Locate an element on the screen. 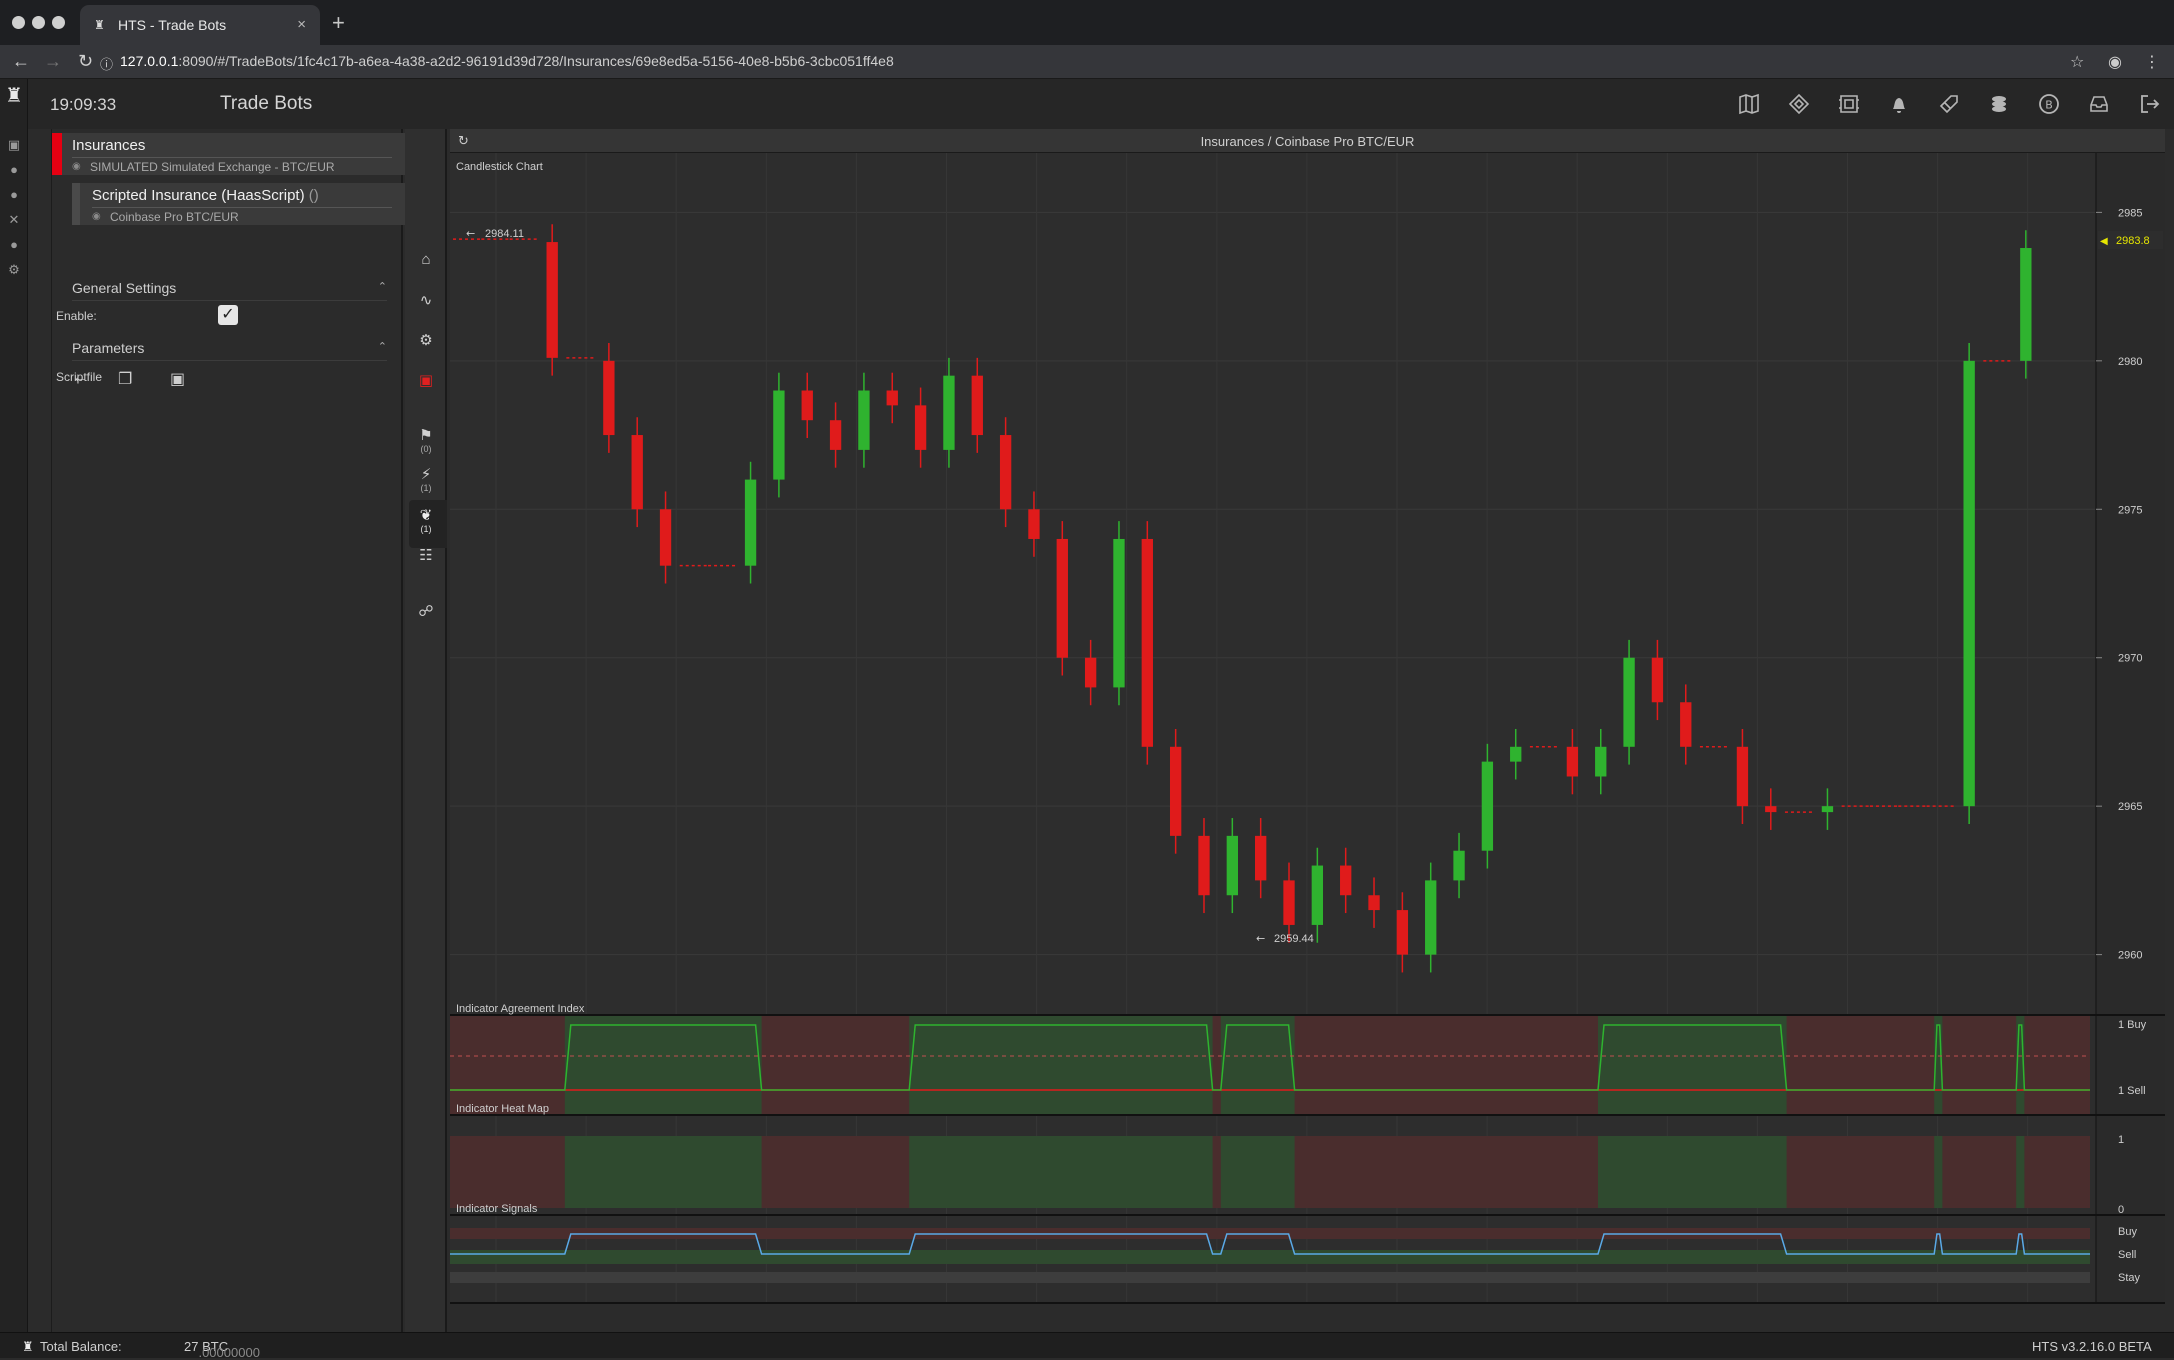 The height and width of the screenshot is (1360, 2174). bookmark-star-icon: ☆ is located at coordinates (2077, 62).